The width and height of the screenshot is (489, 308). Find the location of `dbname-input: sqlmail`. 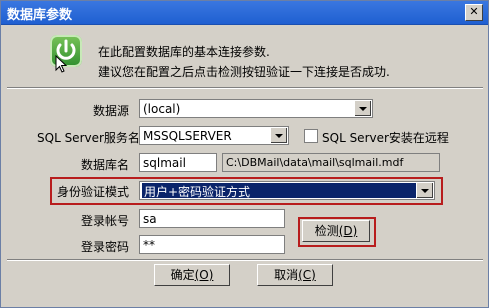

dbname-input: sqlmail is located at coordinates (178, 162).